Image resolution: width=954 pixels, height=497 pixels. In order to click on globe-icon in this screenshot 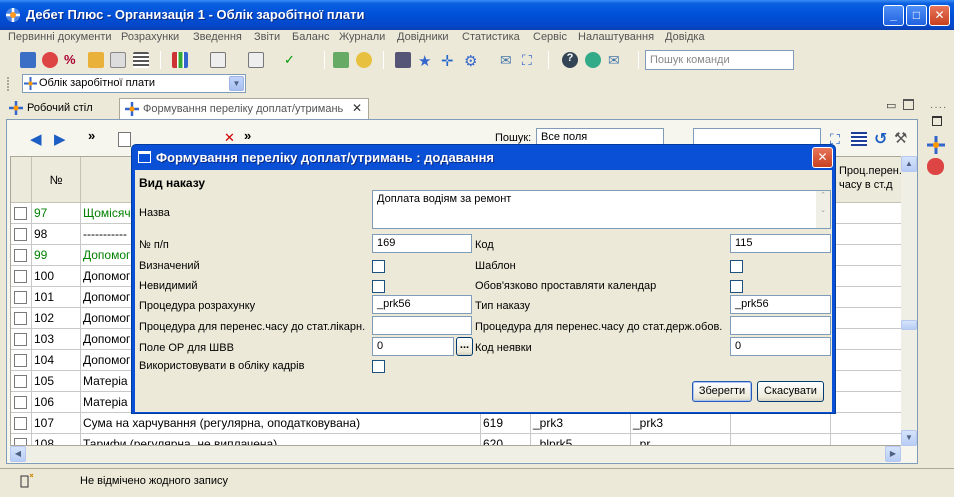, I will do `click(593, 60)`.